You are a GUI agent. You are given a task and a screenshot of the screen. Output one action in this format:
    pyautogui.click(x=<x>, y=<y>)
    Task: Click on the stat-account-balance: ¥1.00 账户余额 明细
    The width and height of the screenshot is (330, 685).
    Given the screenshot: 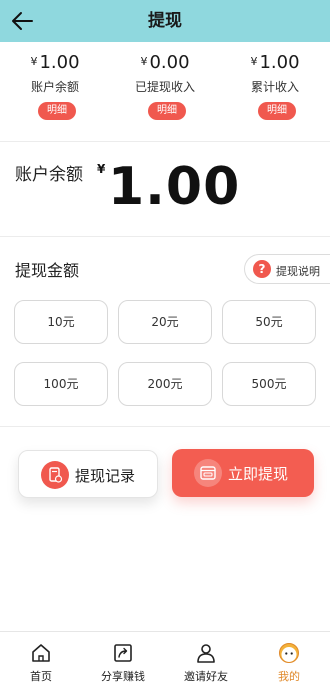 What is the action you would take?
    pyautogui.click(x=55, y=91)
    